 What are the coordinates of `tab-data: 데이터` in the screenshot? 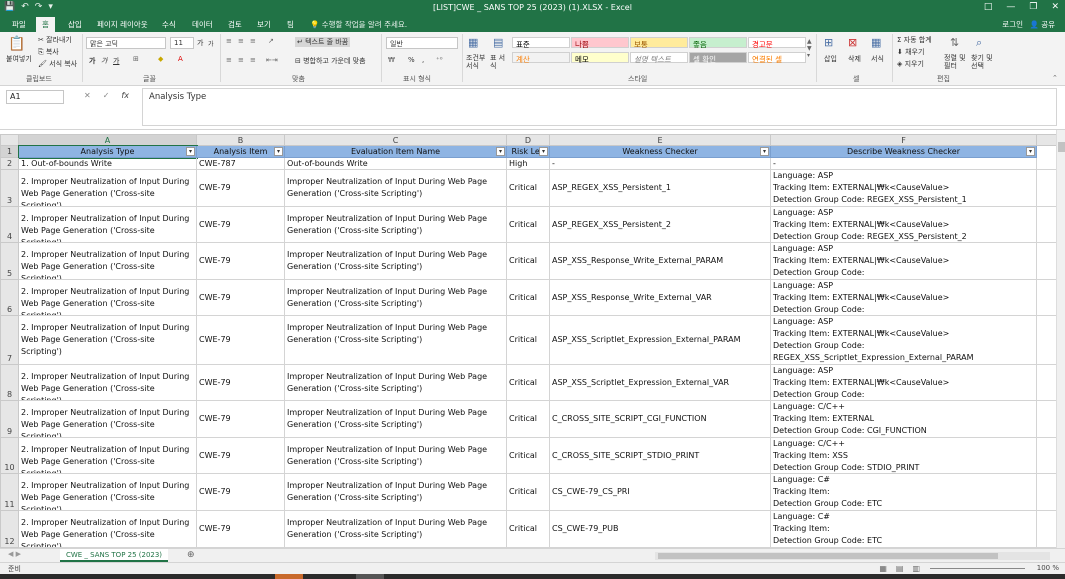 It's located at (202, 24).